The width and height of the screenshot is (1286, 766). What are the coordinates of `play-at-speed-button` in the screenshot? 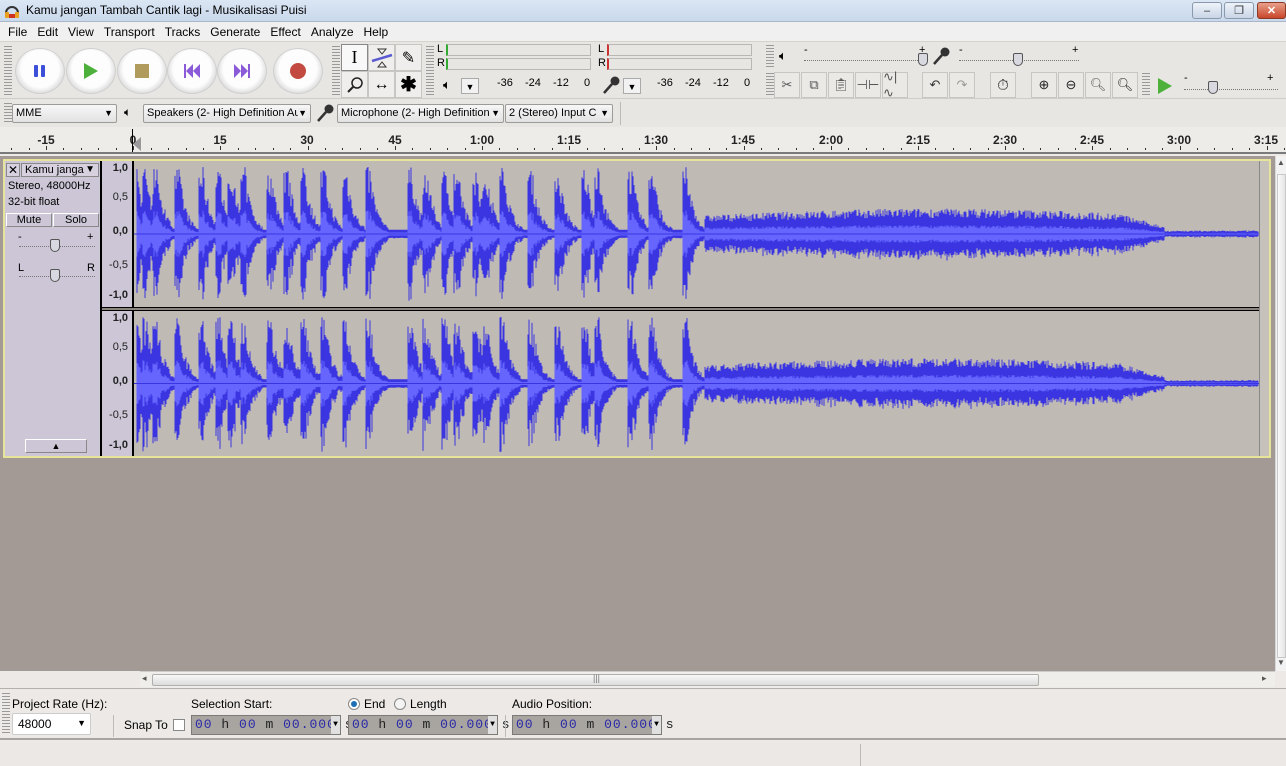 It's located at (1165, 86).